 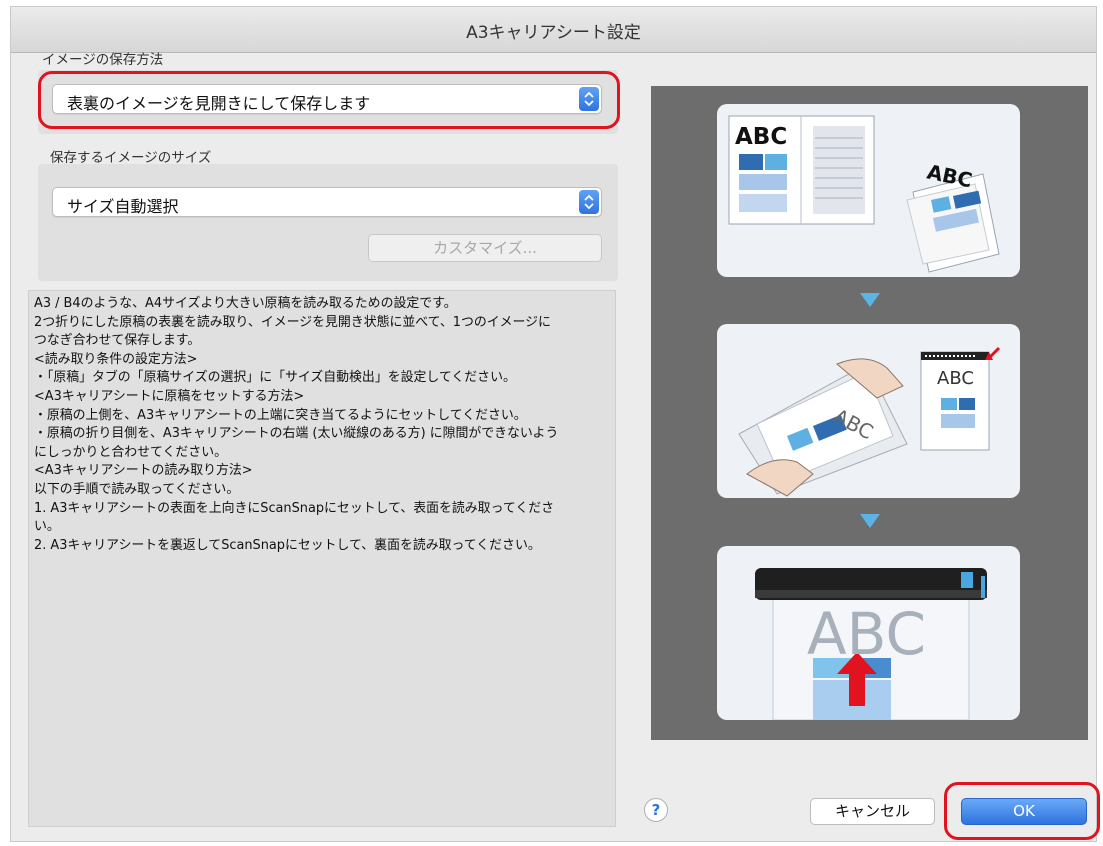 What do you see at coordinates (280, 415) in the screenshot?
I see `description-line: ・原稿の上側を、A3キャリアシートの上端に突き当てるようにセットしてください。` at bounding box center [280, 415].